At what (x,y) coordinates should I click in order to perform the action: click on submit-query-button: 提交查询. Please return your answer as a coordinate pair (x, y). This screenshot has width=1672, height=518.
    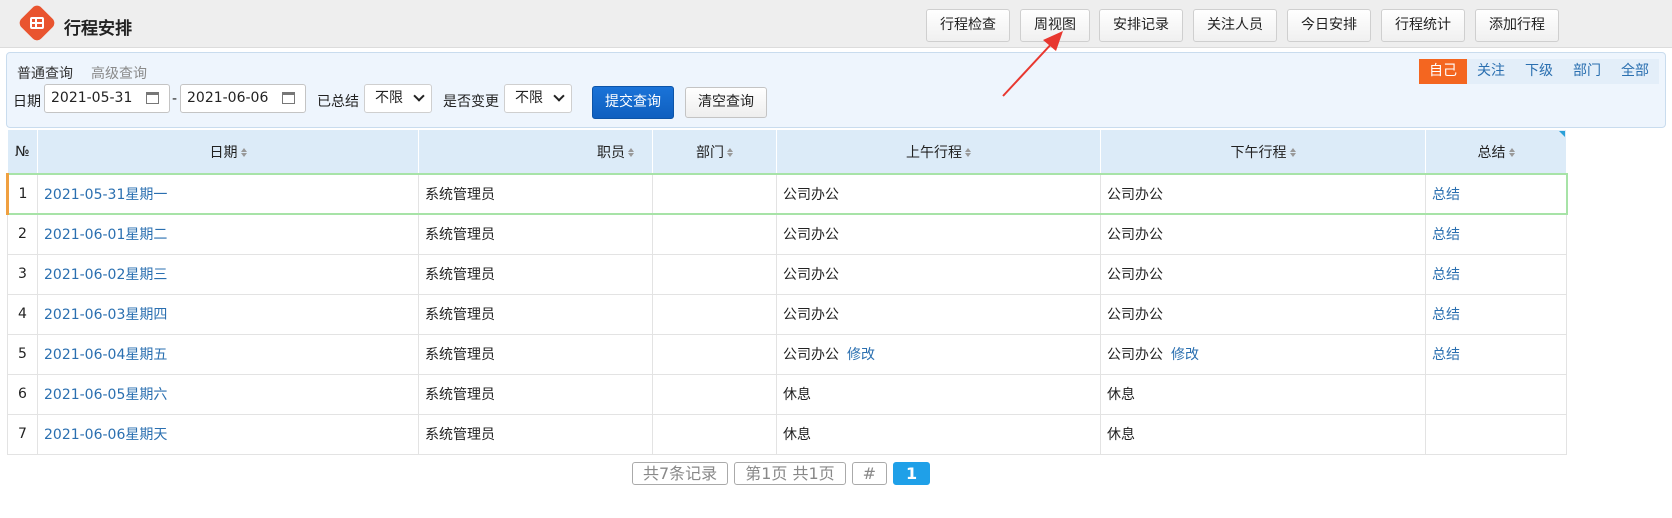
    Looking at the image, I should click on (633, 102).